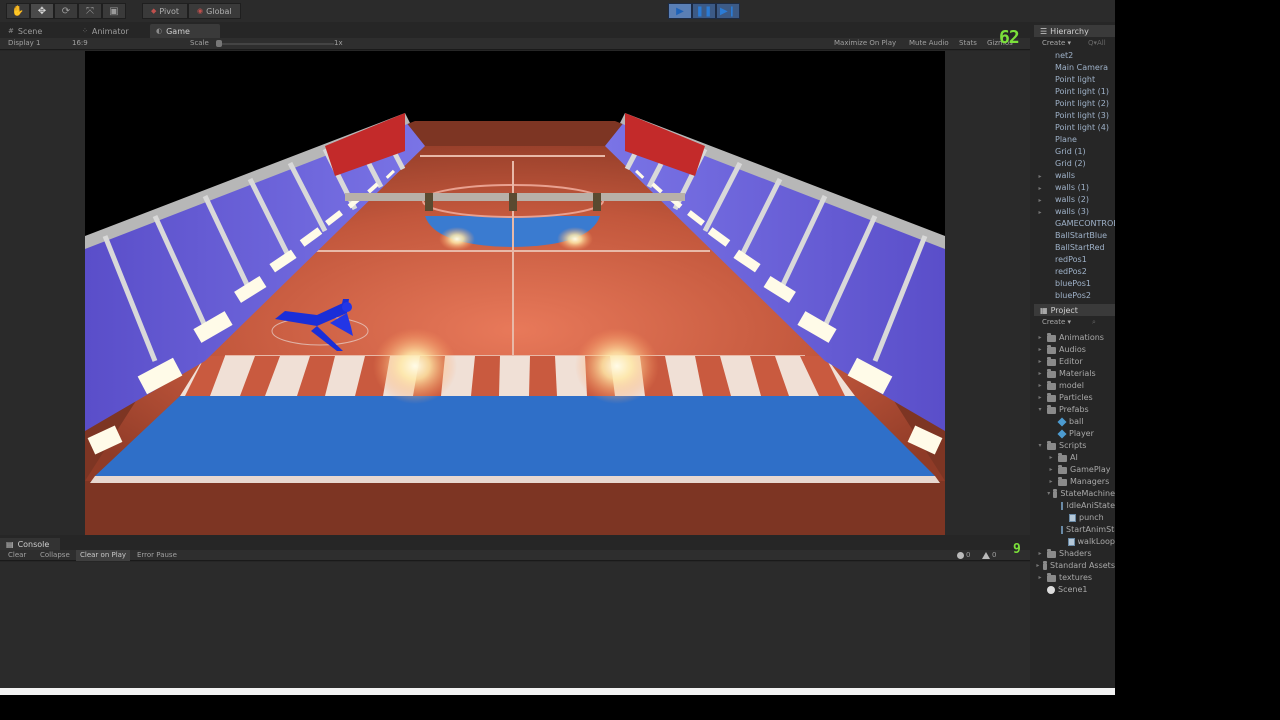 The height and width of the screenshot is (720, 1280). I want to click on scale-tool-button: ⤧, so click(90, 11).